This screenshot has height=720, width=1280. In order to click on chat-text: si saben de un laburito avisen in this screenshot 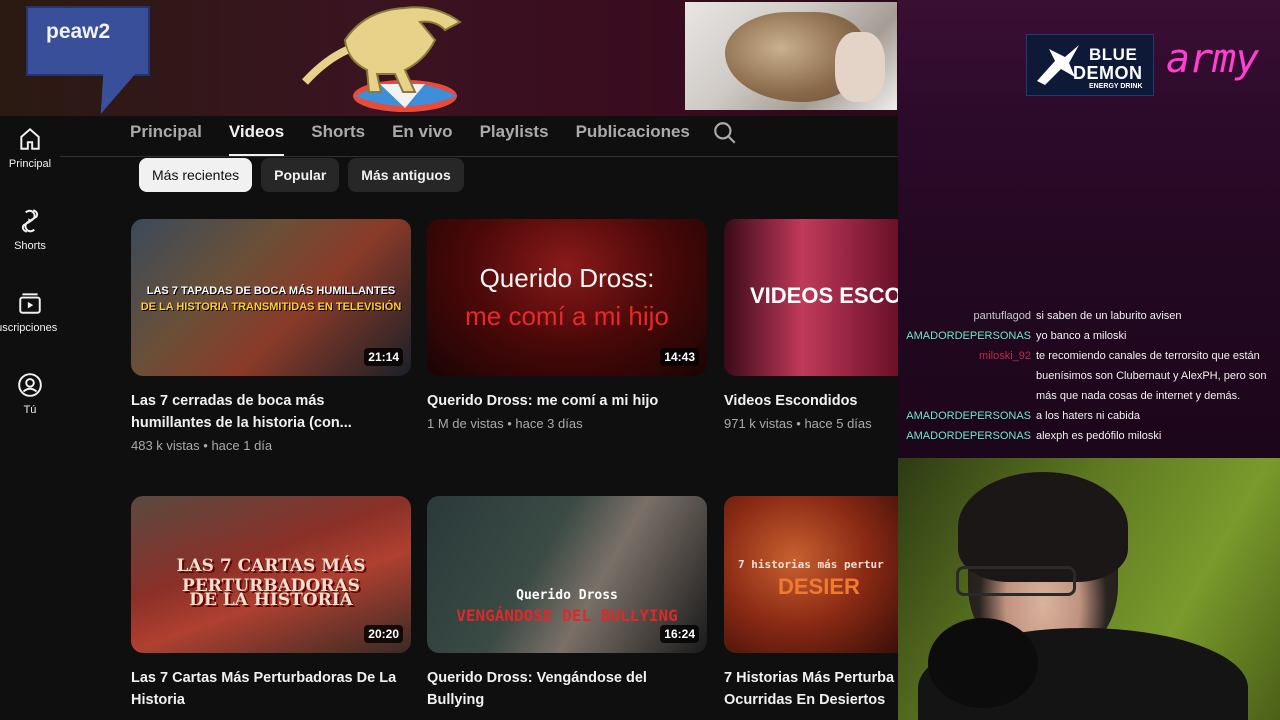, I will do `click(1109, 316)`.